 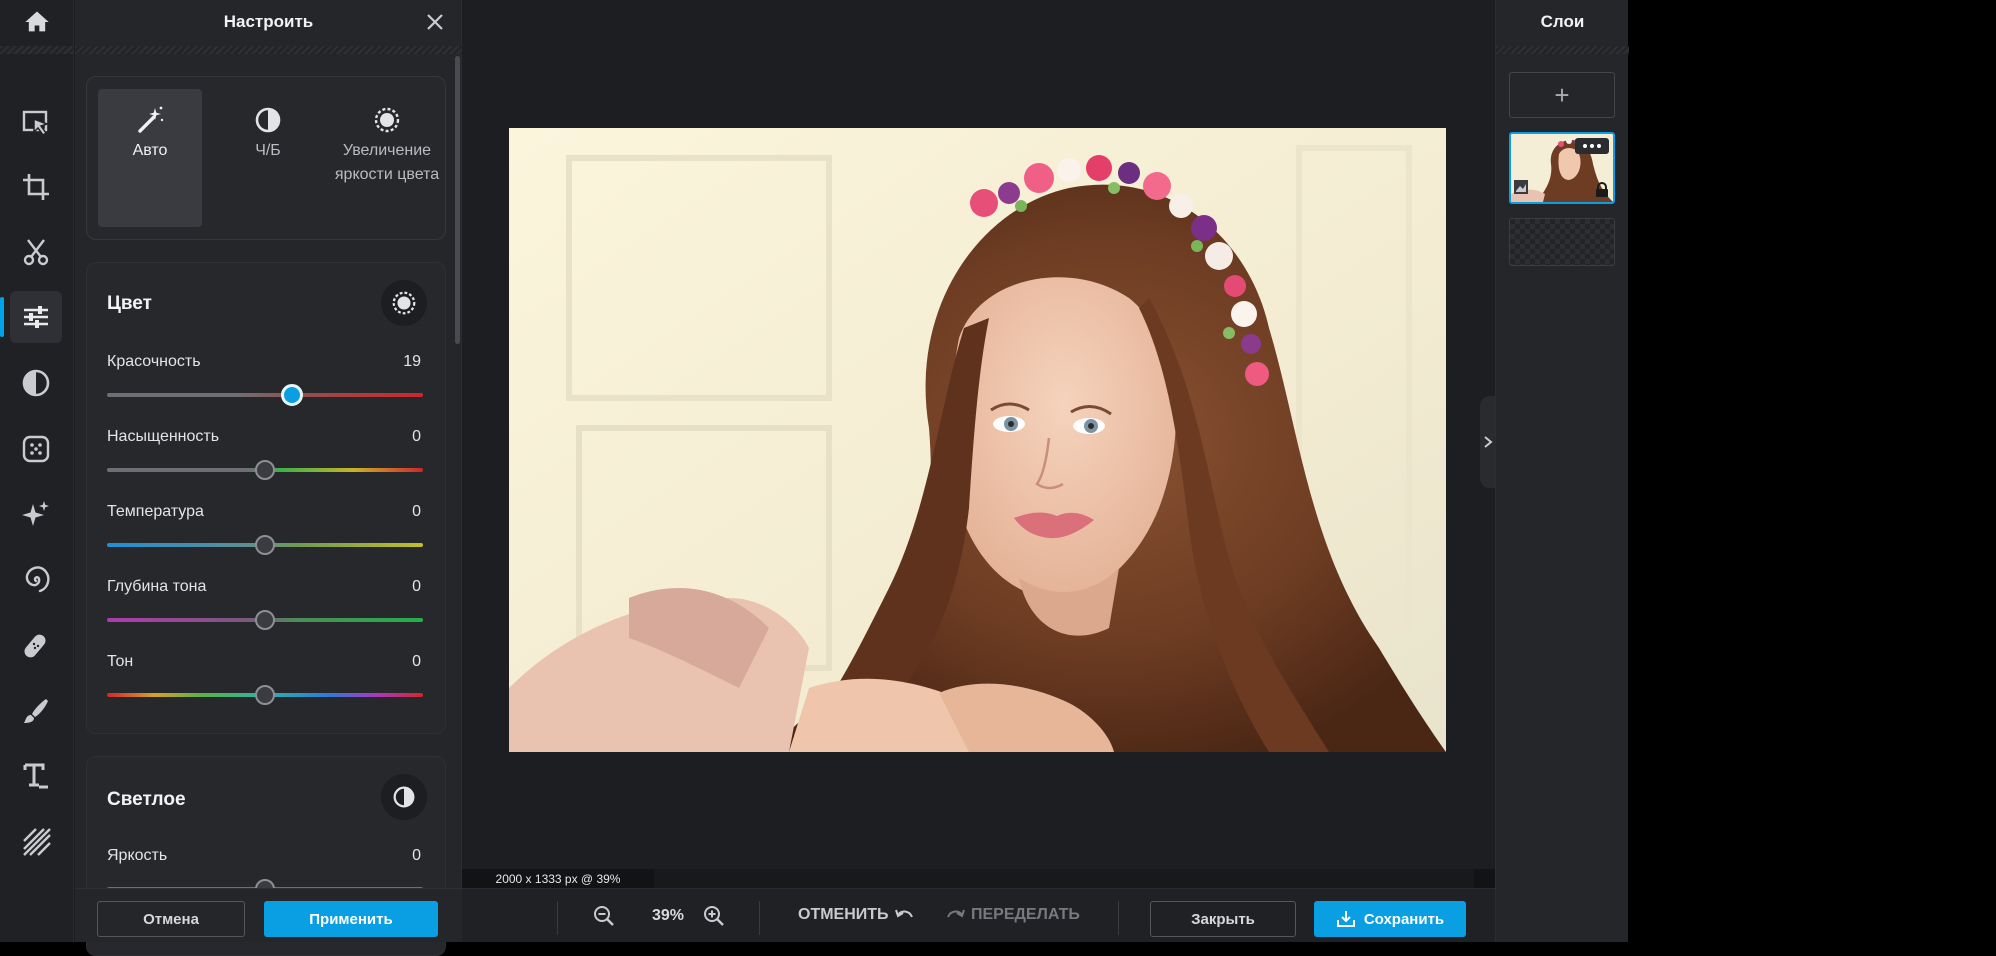 I want to click on tool-cut, so click(x=36, y=252).